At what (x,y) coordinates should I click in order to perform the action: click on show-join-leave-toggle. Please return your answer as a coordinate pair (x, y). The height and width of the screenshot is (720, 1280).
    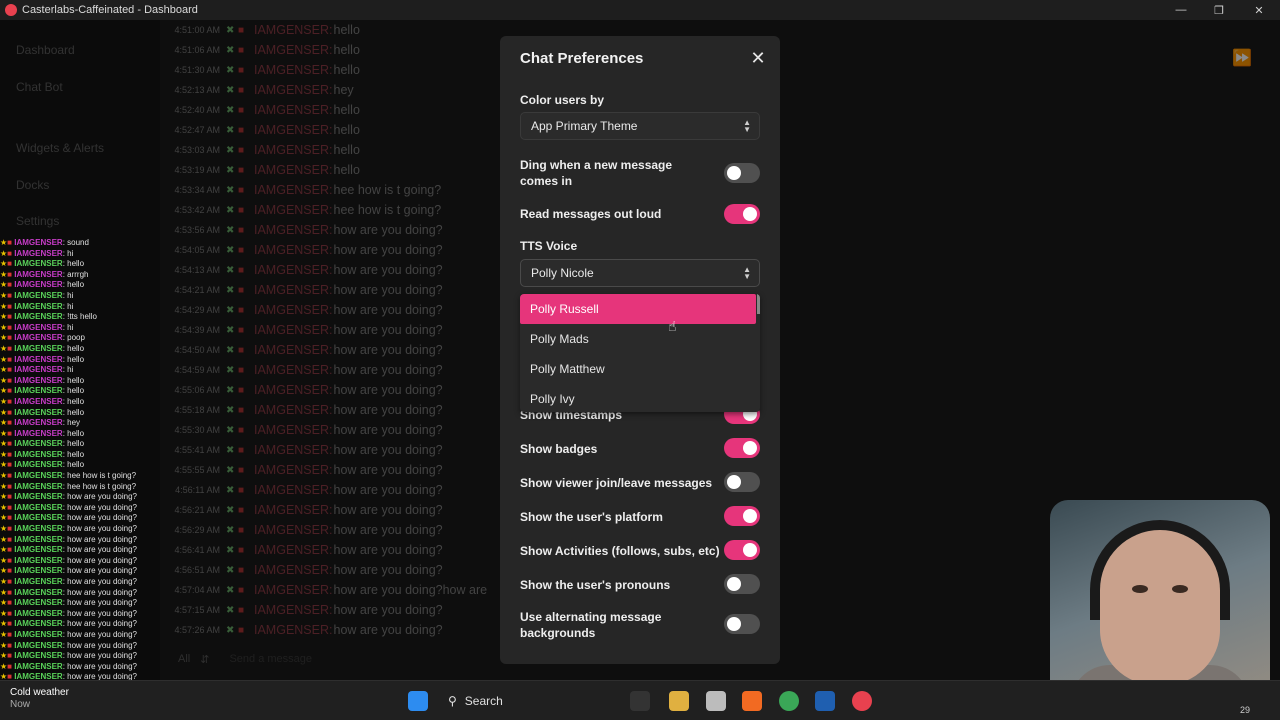
    Looking at the image, I should click on (742, 482).